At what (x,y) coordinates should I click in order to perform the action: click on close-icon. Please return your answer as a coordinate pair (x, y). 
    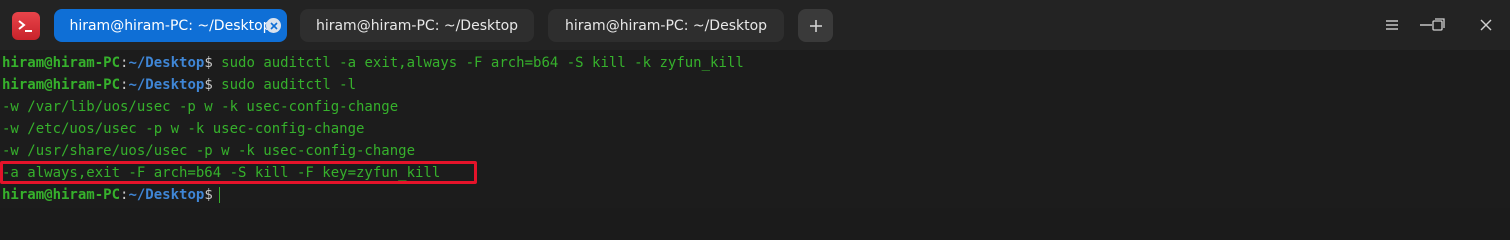
    Looking at the image, I should click on (1486, 25).